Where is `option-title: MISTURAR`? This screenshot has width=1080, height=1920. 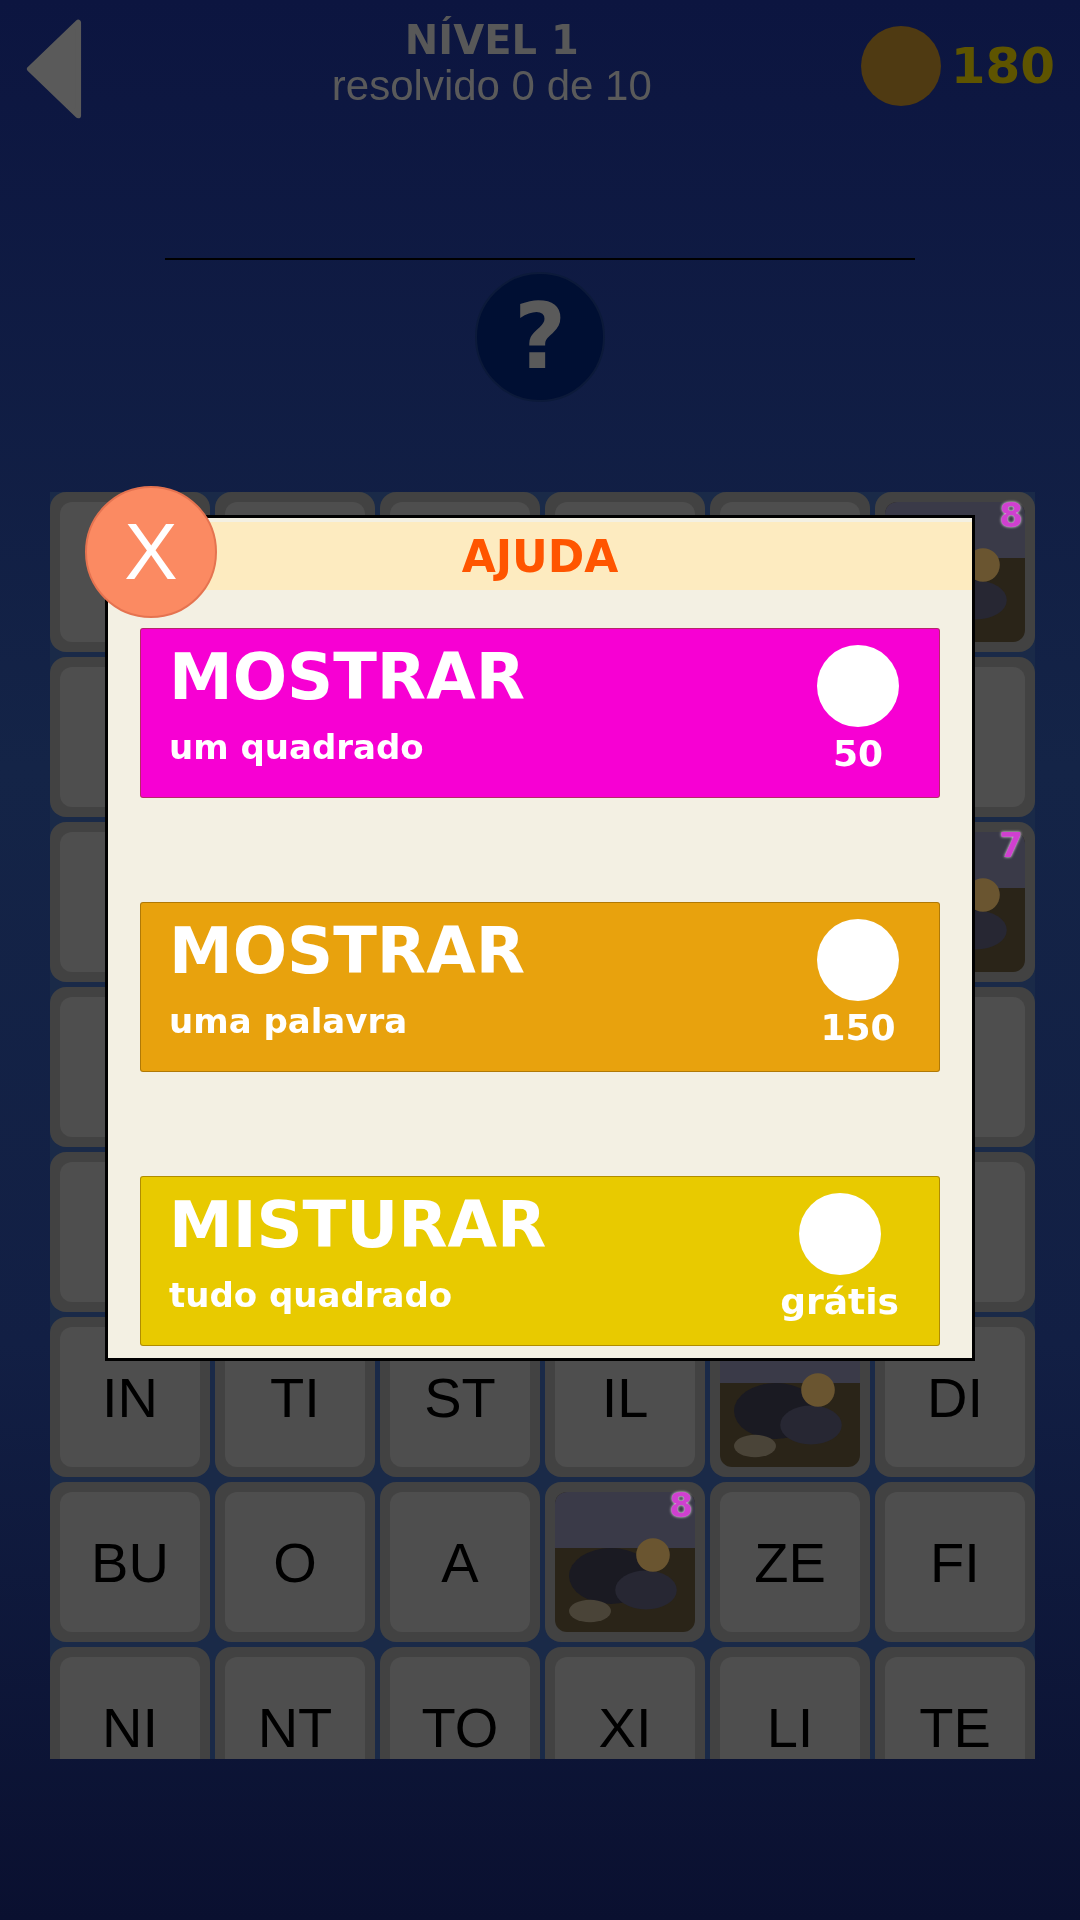 option-title: MISTURAR is located at coordinates (358, 1225).